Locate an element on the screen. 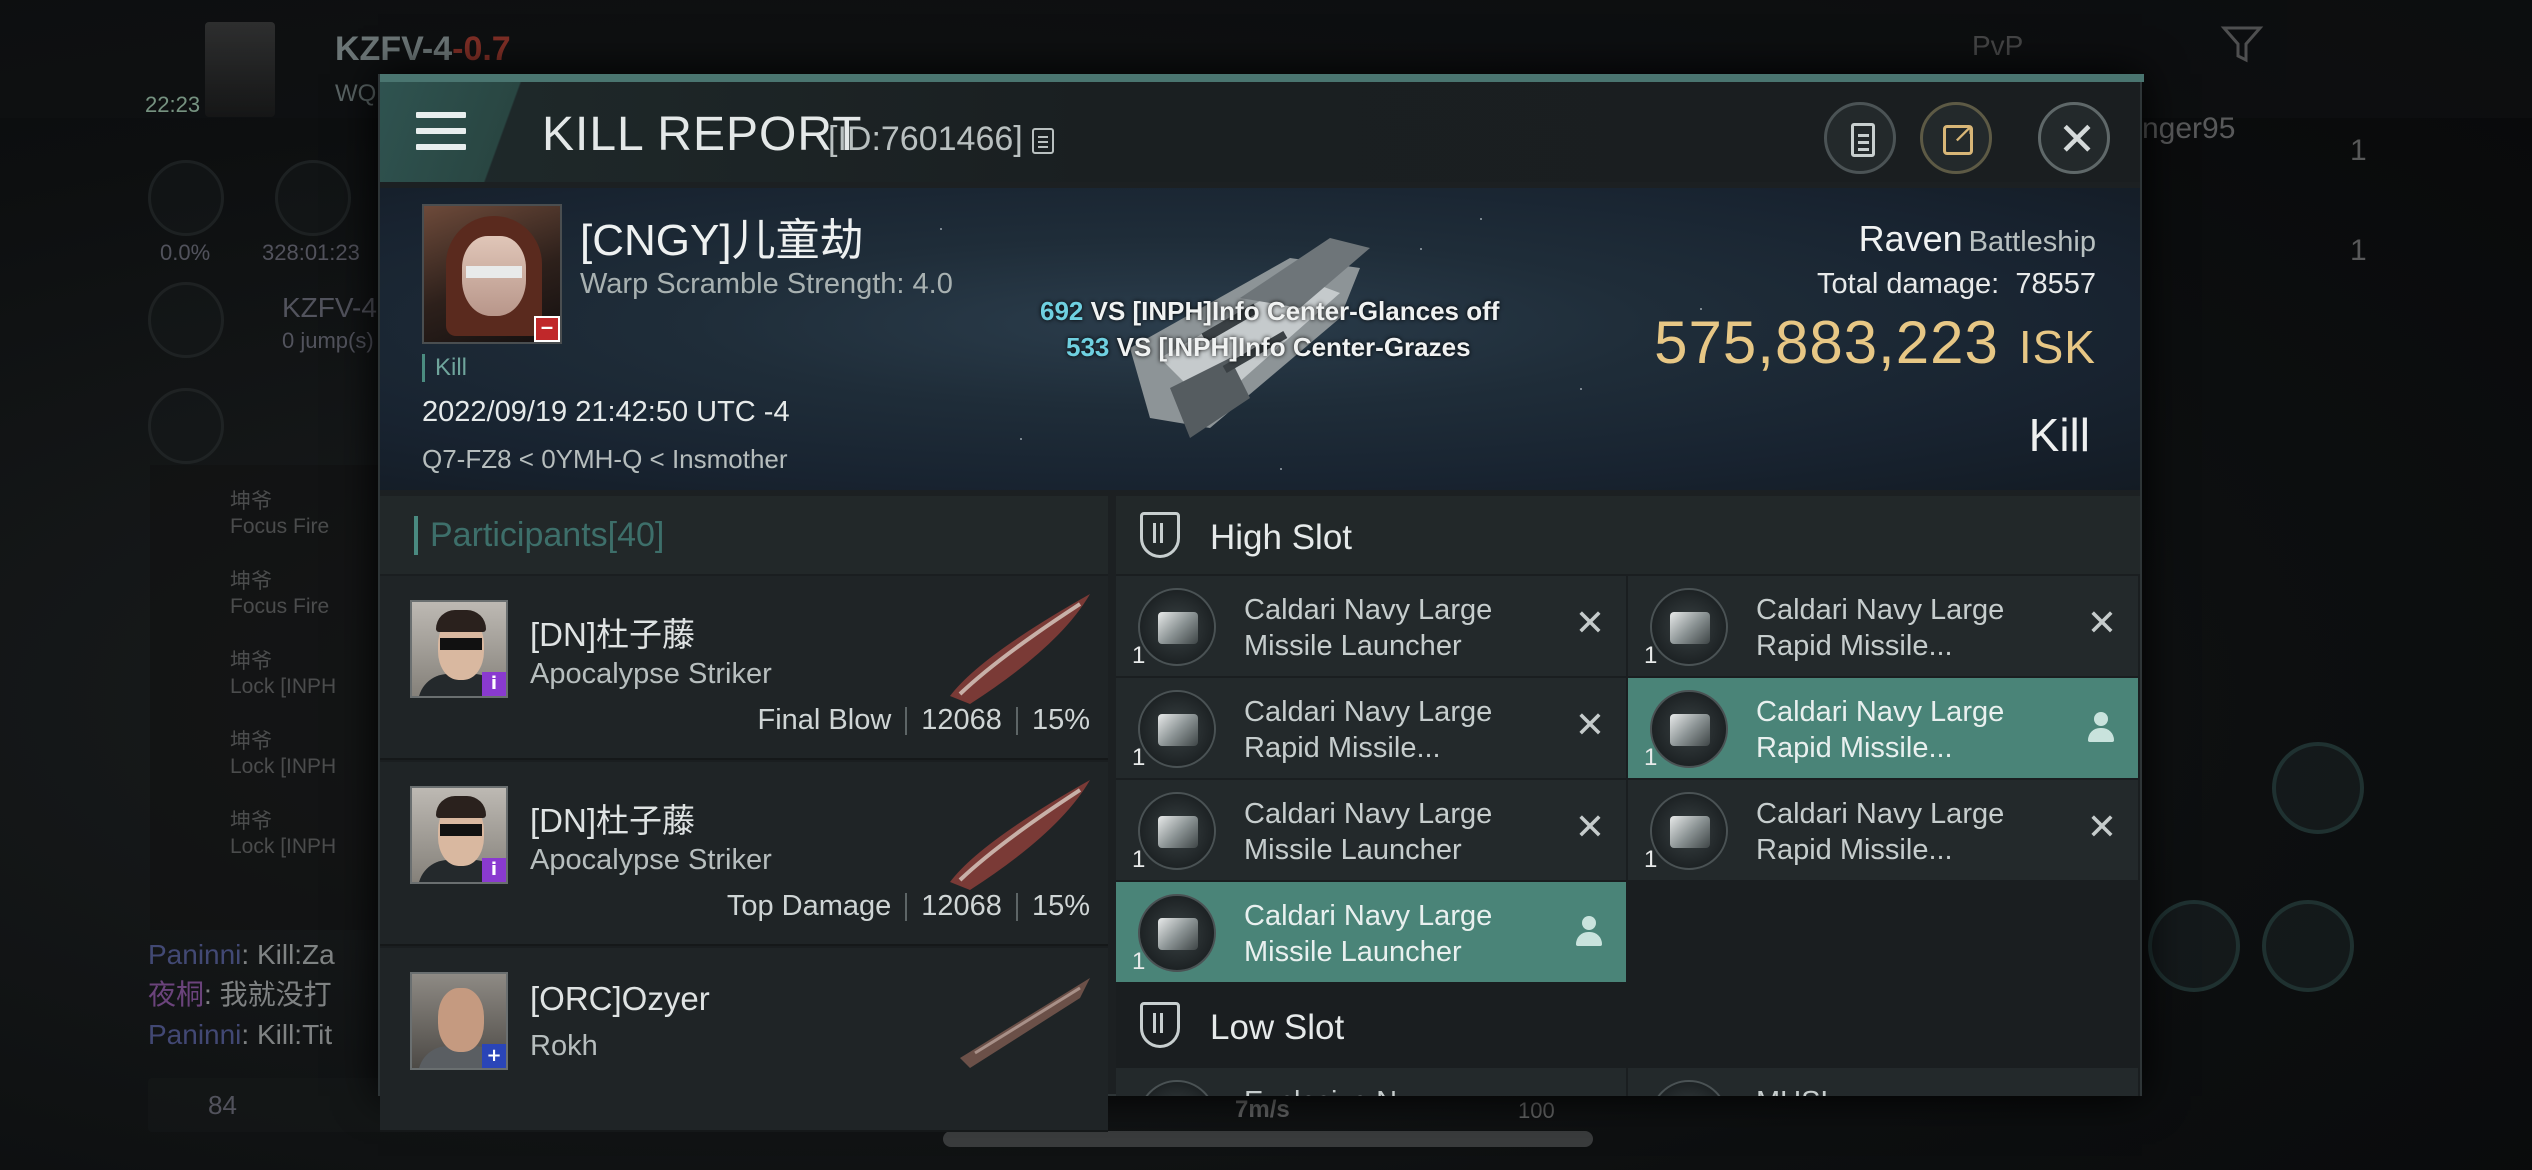  throttle-readout: 100 is located at coordinates (1536, 1110).